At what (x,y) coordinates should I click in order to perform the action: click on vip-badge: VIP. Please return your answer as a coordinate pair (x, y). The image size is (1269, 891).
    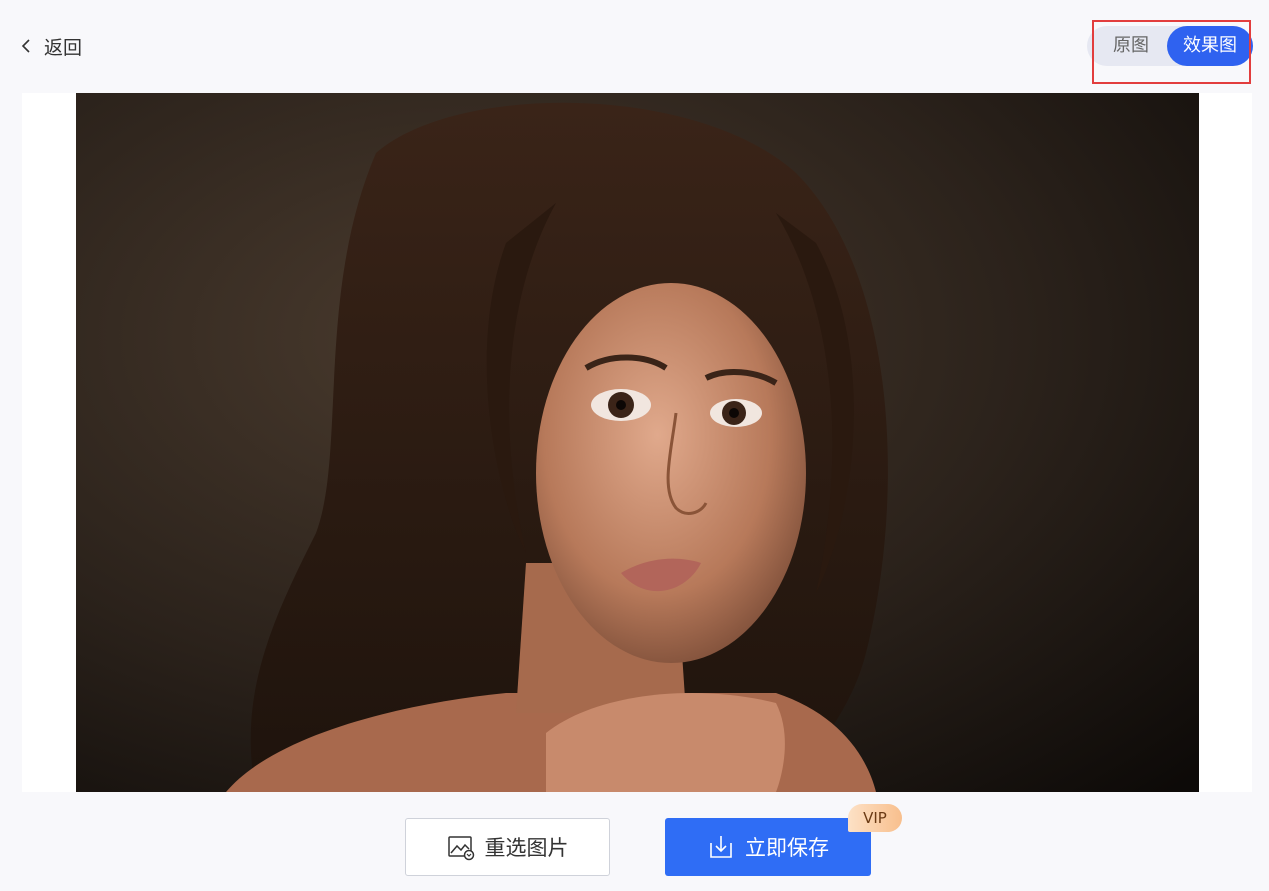
    Looking at the image, I should click on (875, 818).